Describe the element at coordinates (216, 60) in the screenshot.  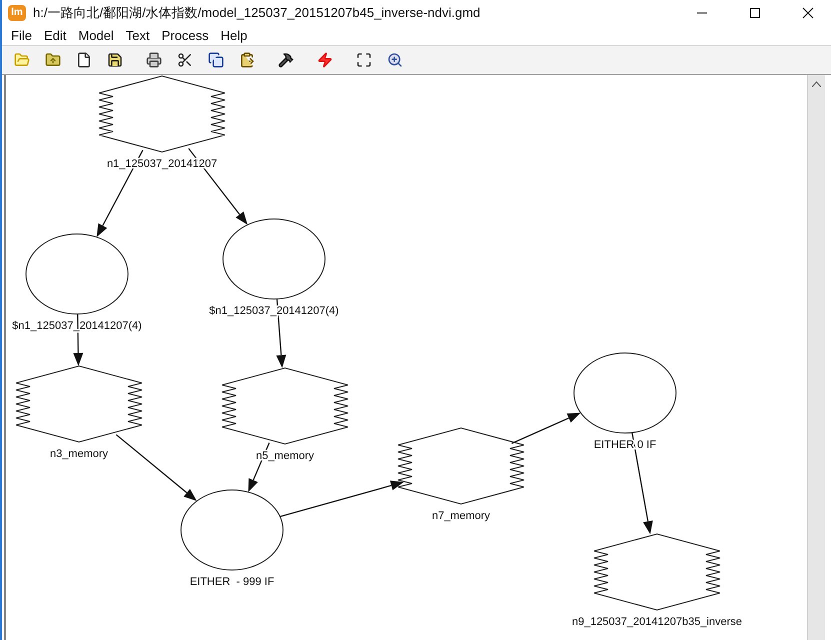
I see `copy-icon` at that location.